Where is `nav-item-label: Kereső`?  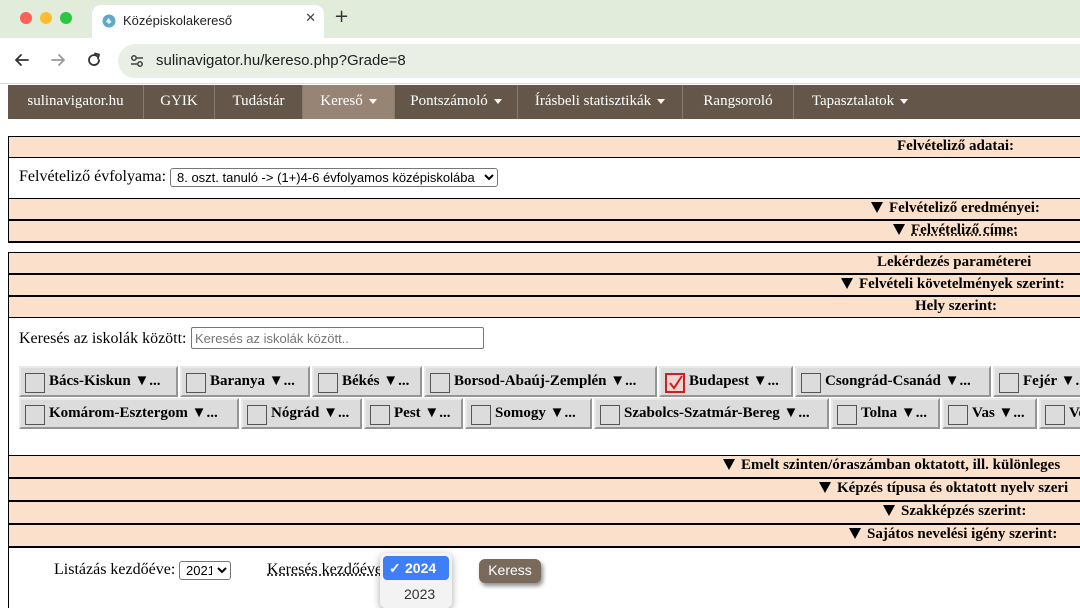
nav-item-label: Kereső is located at coordinates (341, 101).